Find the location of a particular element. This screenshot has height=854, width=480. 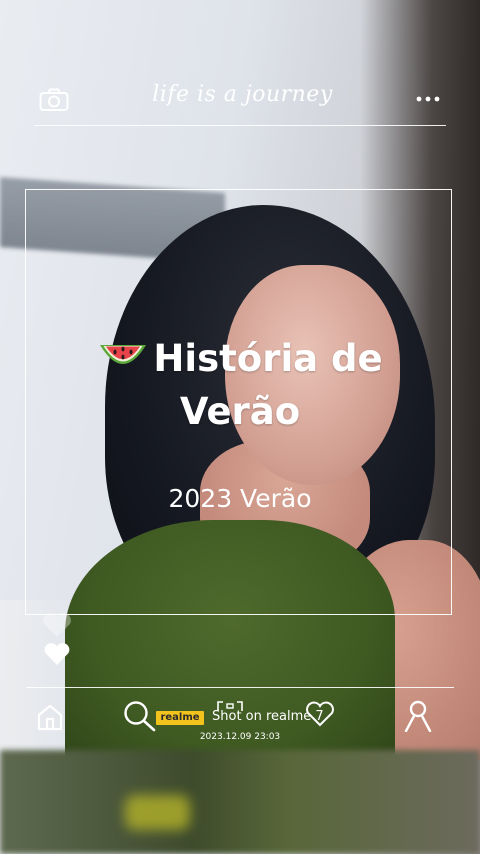

script-title: life is a journey is located at coordinates (242, 94).